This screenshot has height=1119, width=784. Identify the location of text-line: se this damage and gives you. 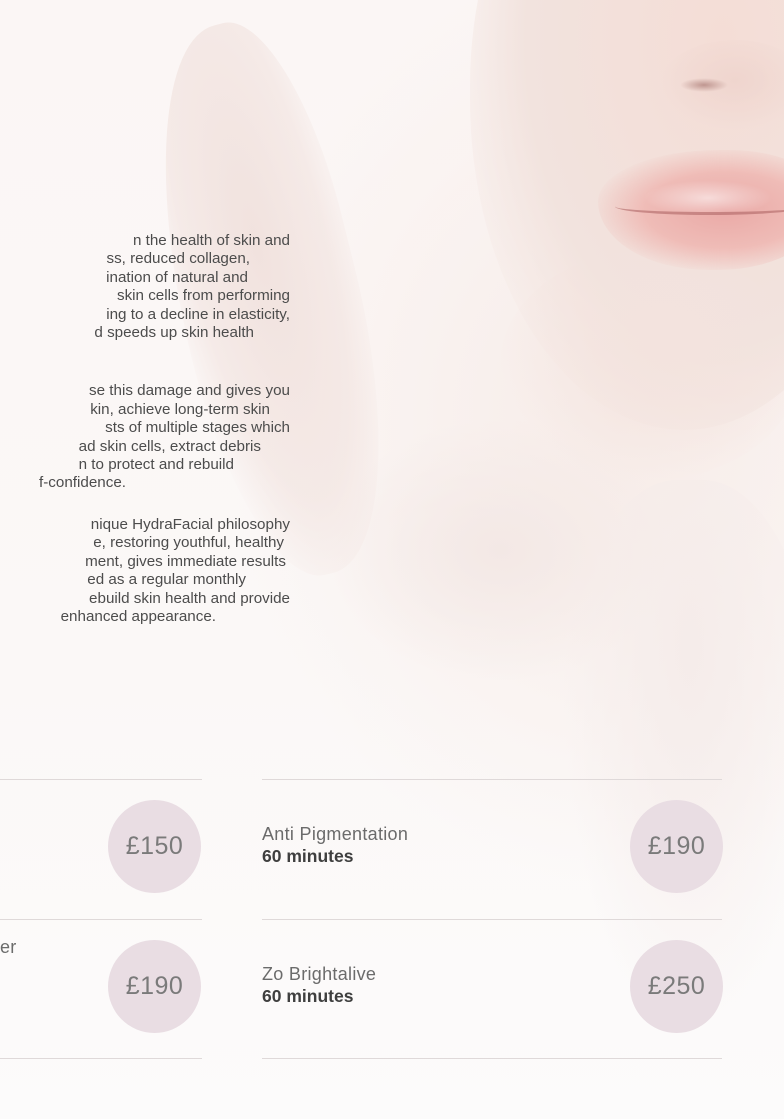
(189, 391).